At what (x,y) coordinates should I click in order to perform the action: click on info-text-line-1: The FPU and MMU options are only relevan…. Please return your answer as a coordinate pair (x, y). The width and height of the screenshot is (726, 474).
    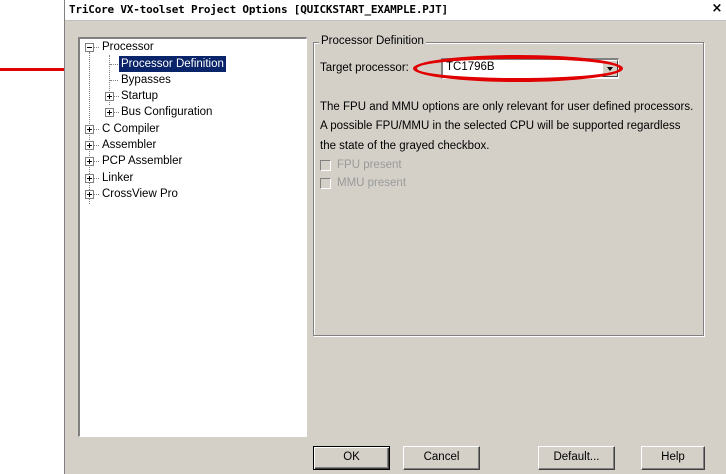
    Looking at the image, I should click on (507, 107).